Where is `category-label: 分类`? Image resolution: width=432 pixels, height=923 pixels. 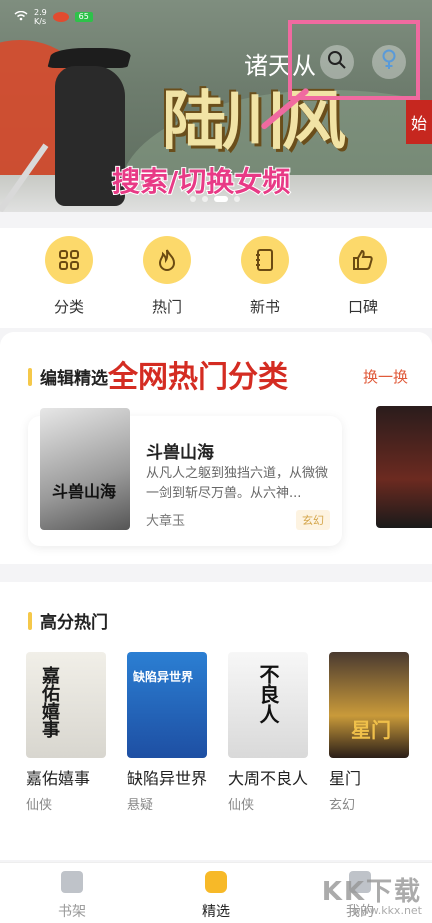
category-label: 分类 is located at coordinates (68, 307).